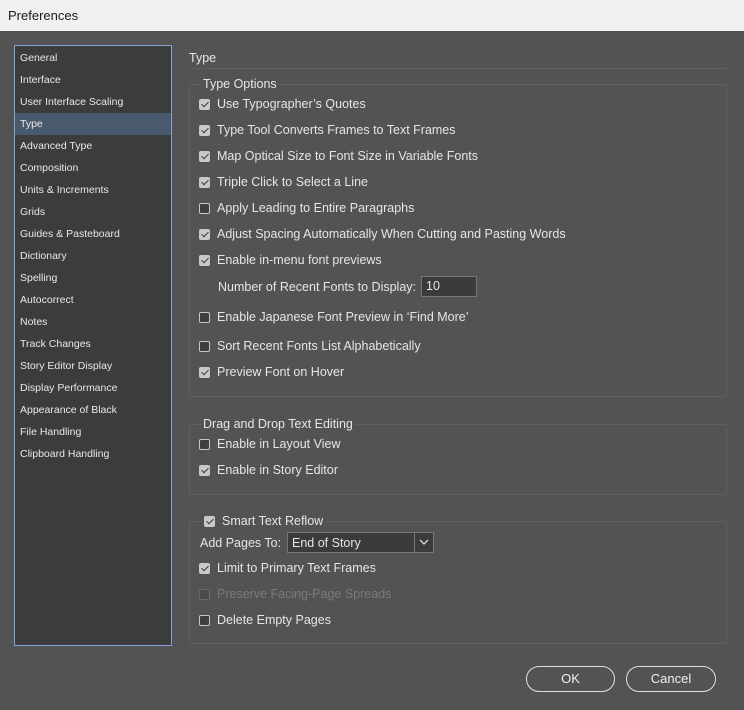 Image resolution: width=744 pixels, height=710 pixels. I want to click on story-editor-checkbox, so click(204, 470).